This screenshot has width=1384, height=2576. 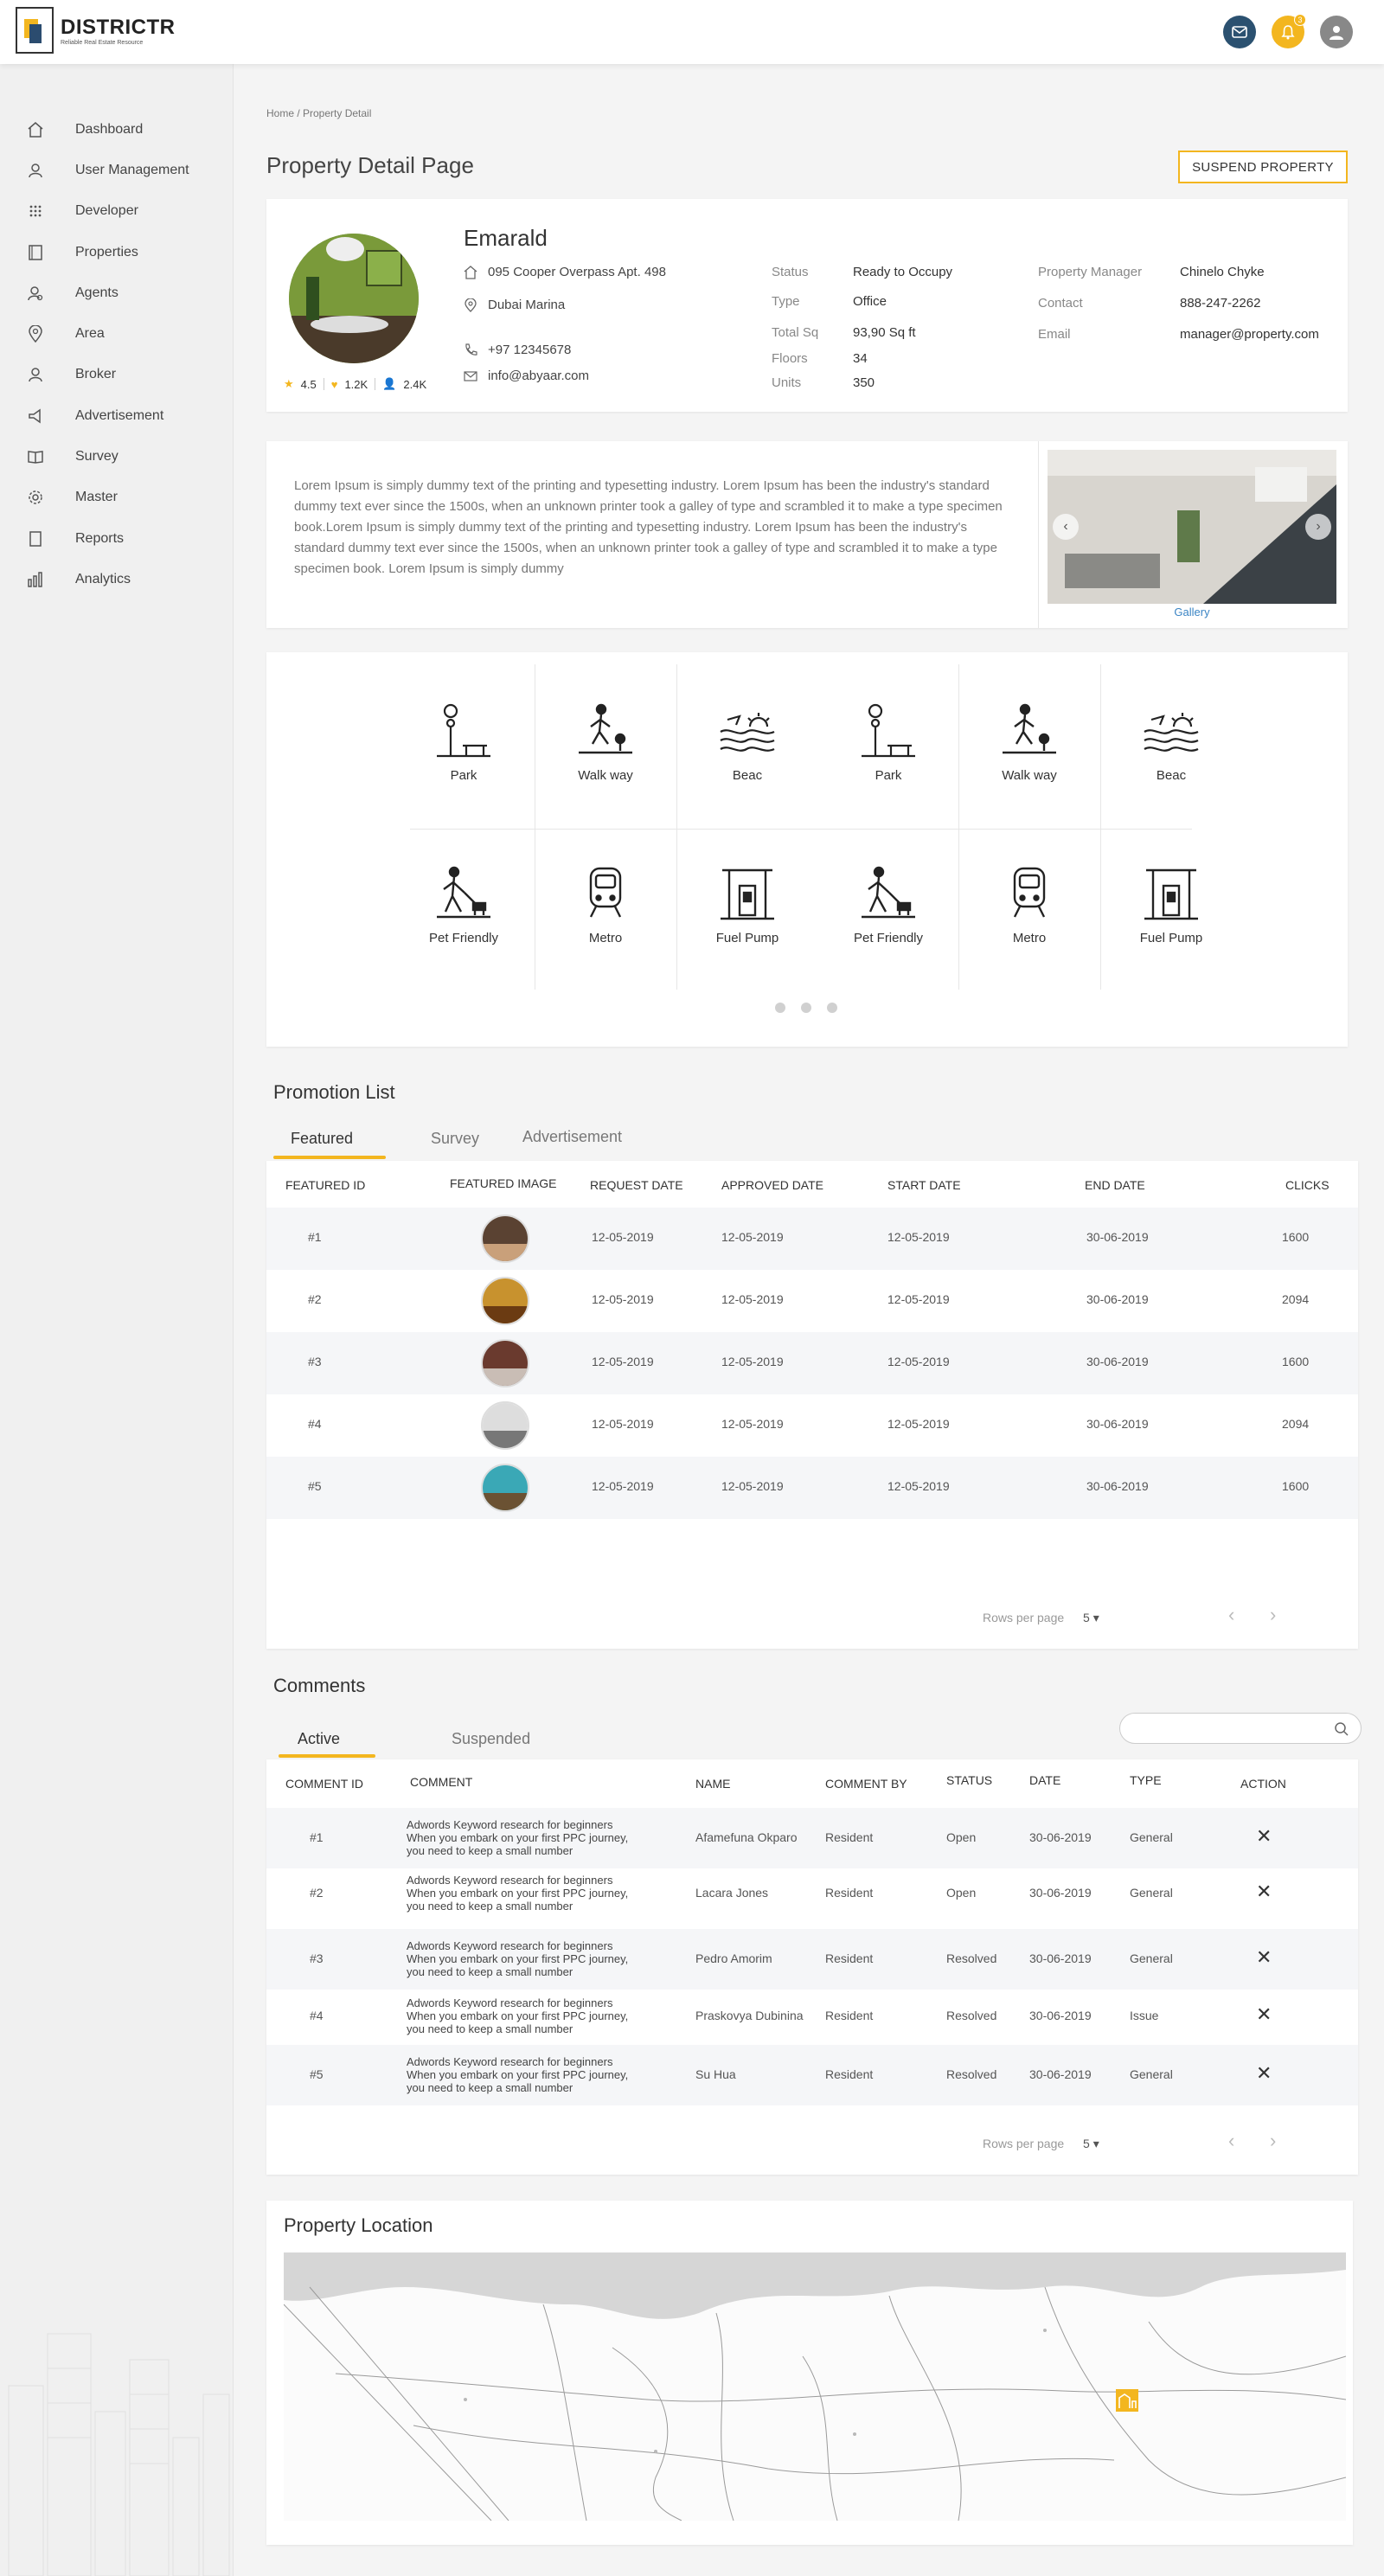 I want to click on amenity-item: Beac, so click(x=747, y=742).